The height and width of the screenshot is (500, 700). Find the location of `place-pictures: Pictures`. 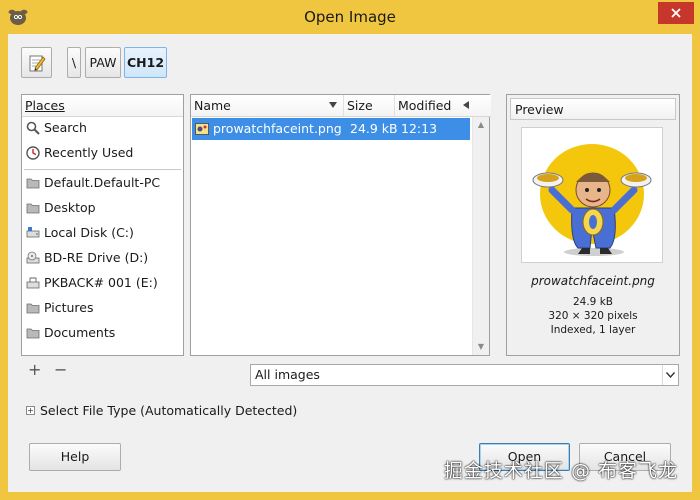

place-pictures: Pictures is located at coordinates (102, 308).